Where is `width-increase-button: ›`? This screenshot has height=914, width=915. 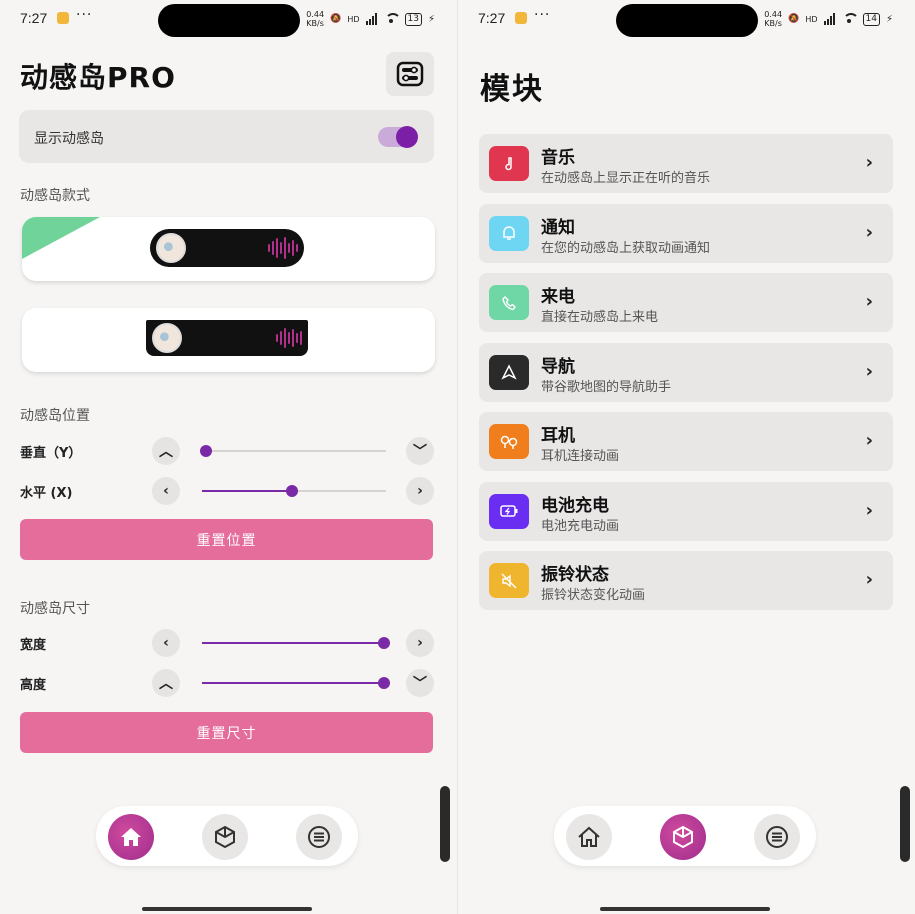
width-increase-button: › is located at coordinates (420, 643).